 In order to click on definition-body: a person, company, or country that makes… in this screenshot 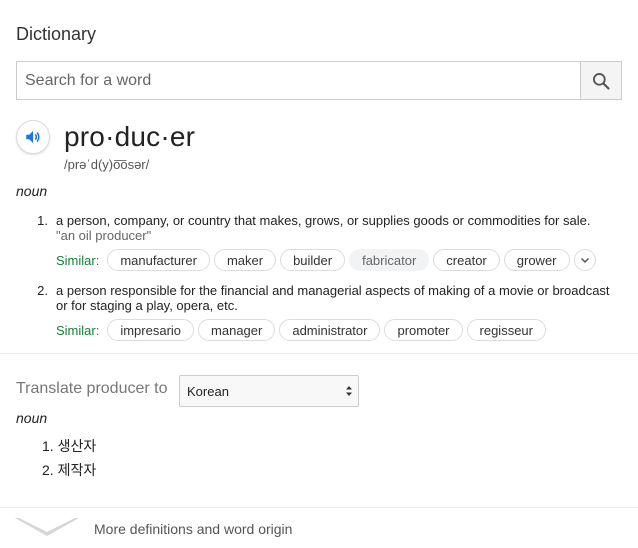, I will do `click(323, 220)`.